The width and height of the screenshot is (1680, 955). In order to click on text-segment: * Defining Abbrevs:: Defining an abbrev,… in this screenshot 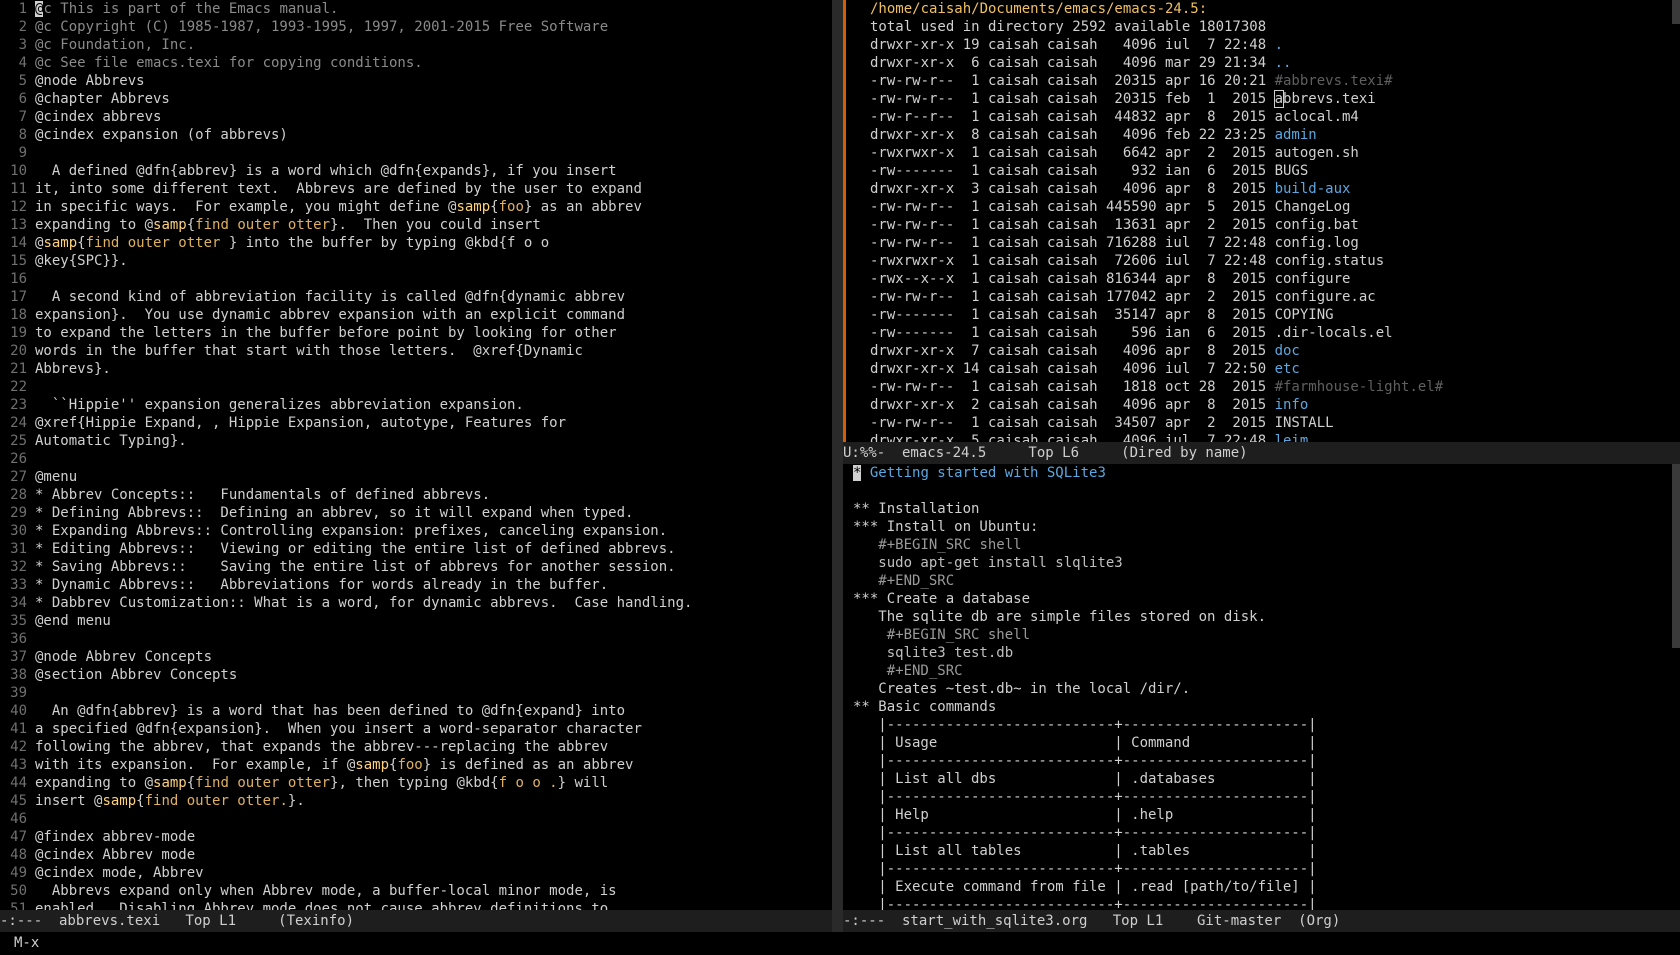, I will do `click(334, 513)`.